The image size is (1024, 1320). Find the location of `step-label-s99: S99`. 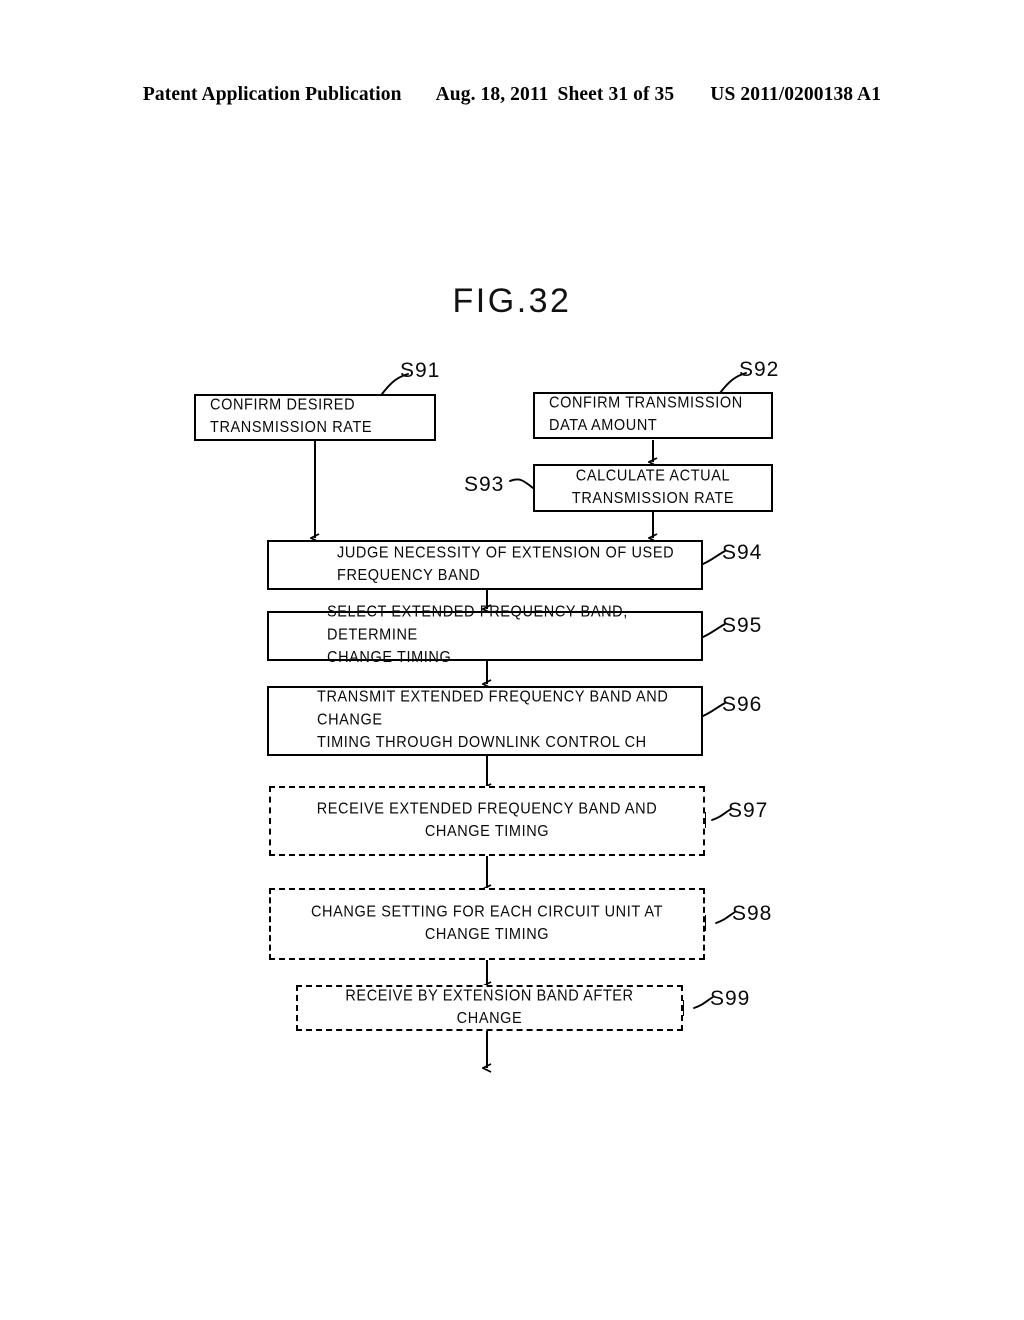

step-label-s99: S99 is located at coordinates (730, 998).